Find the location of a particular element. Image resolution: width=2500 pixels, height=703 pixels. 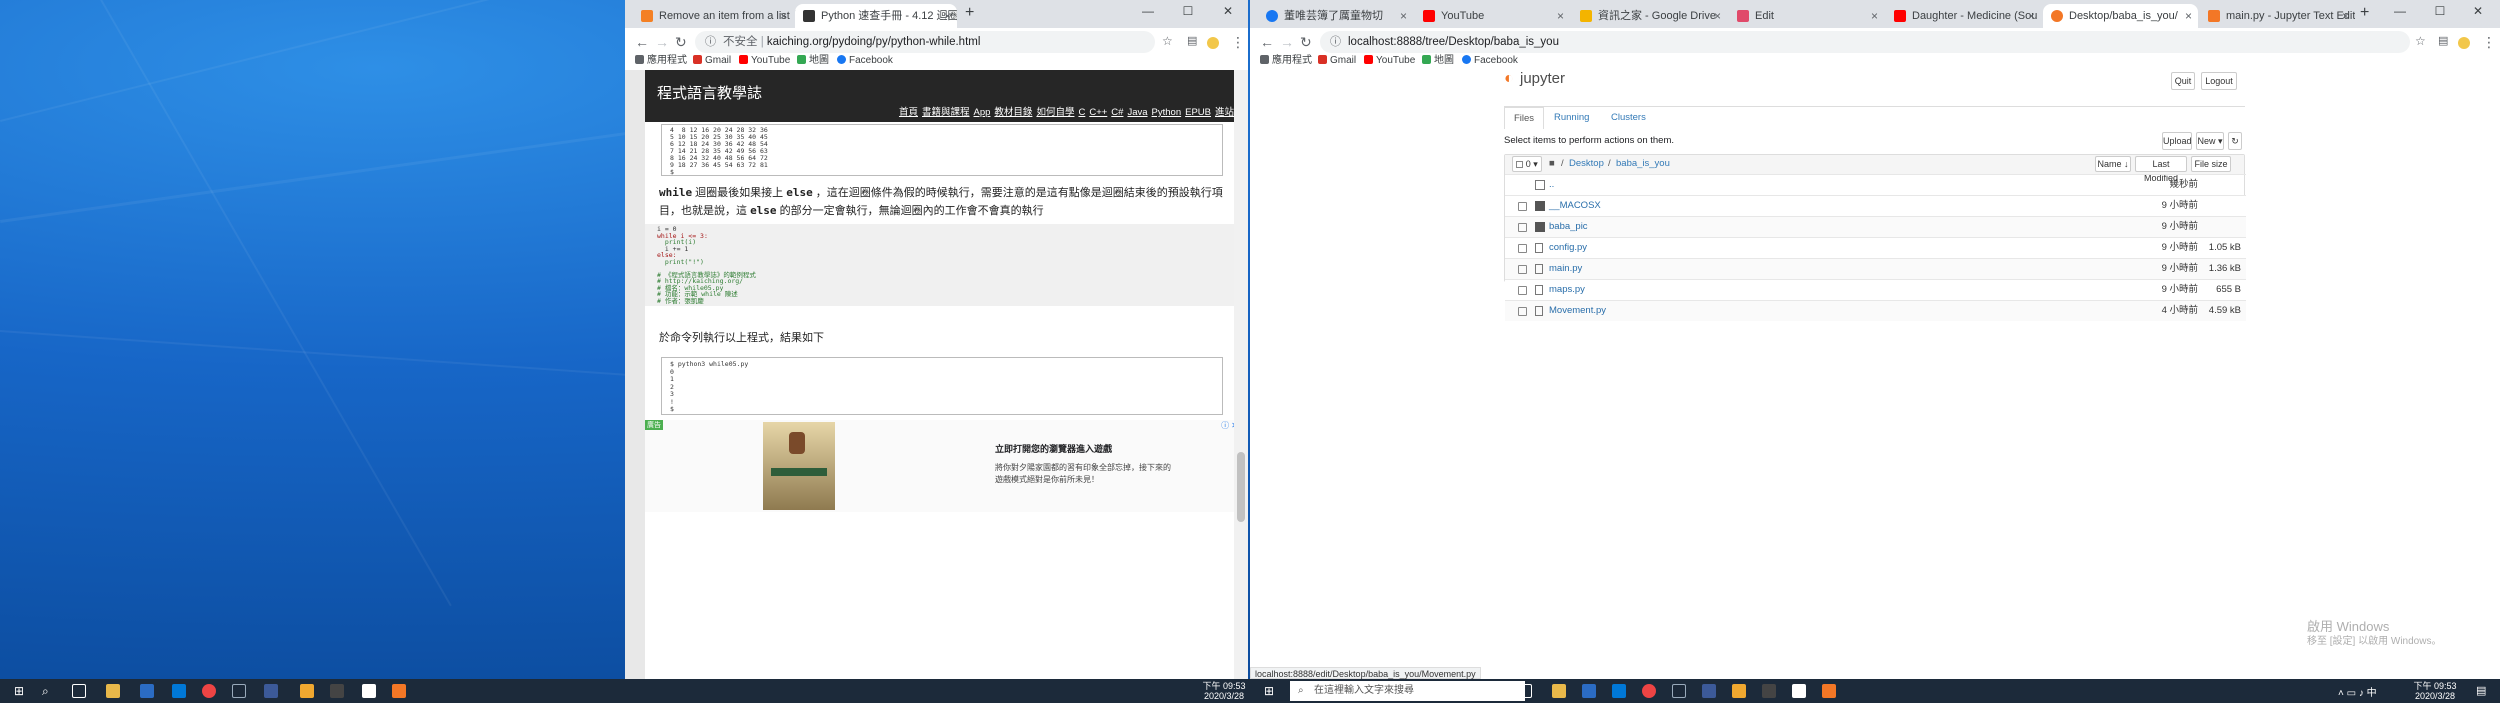

site-nav-link: Python is located at coordinates (1167, 112).